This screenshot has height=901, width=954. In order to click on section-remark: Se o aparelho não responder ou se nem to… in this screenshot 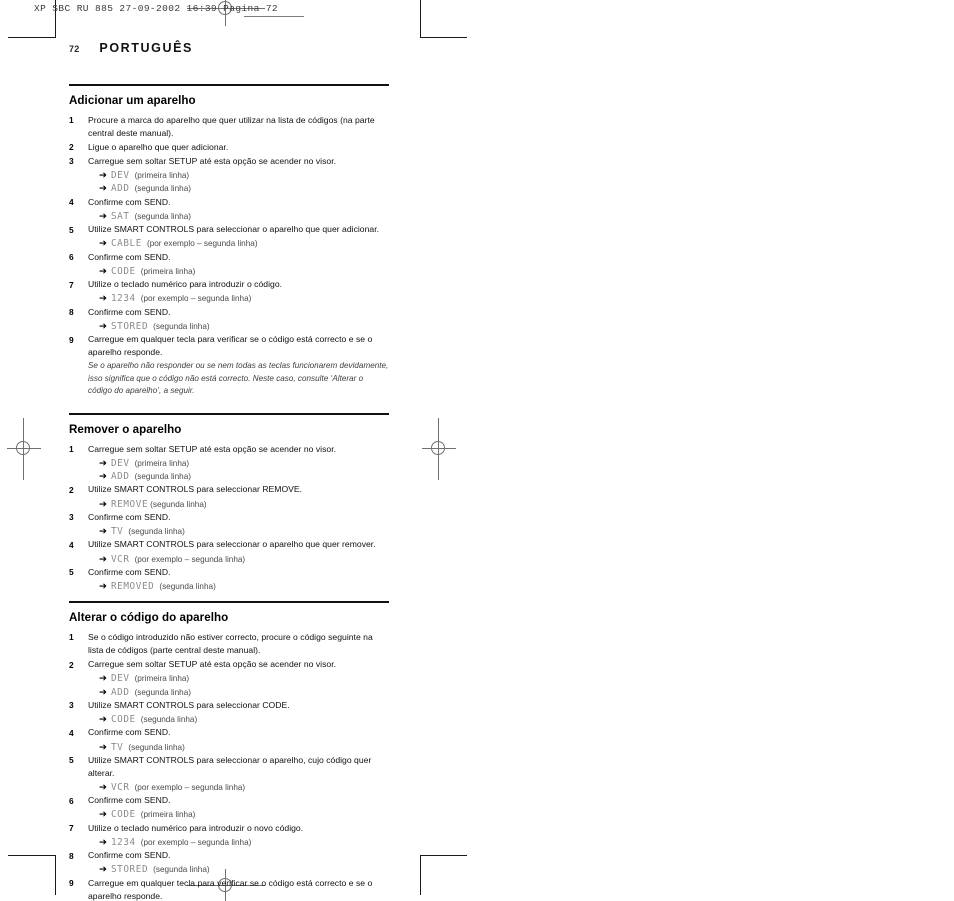, I will do `click(238, 378)`.